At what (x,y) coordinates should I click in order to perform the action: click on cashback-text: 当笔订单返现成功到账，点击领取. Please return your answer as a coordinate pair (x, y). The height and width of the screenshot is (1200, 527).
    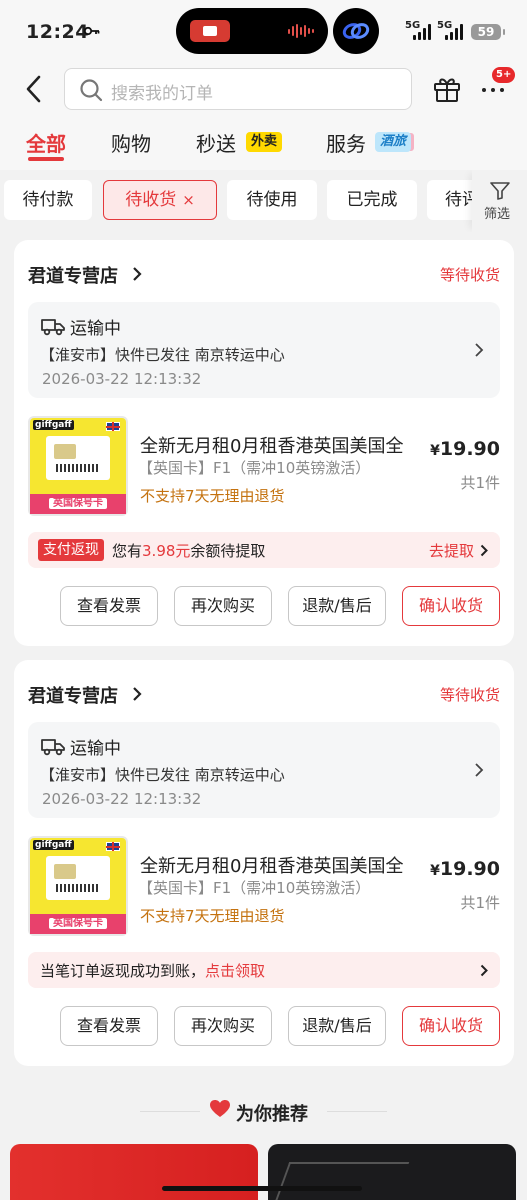
    Looking at the image, I should click on (153, 971).